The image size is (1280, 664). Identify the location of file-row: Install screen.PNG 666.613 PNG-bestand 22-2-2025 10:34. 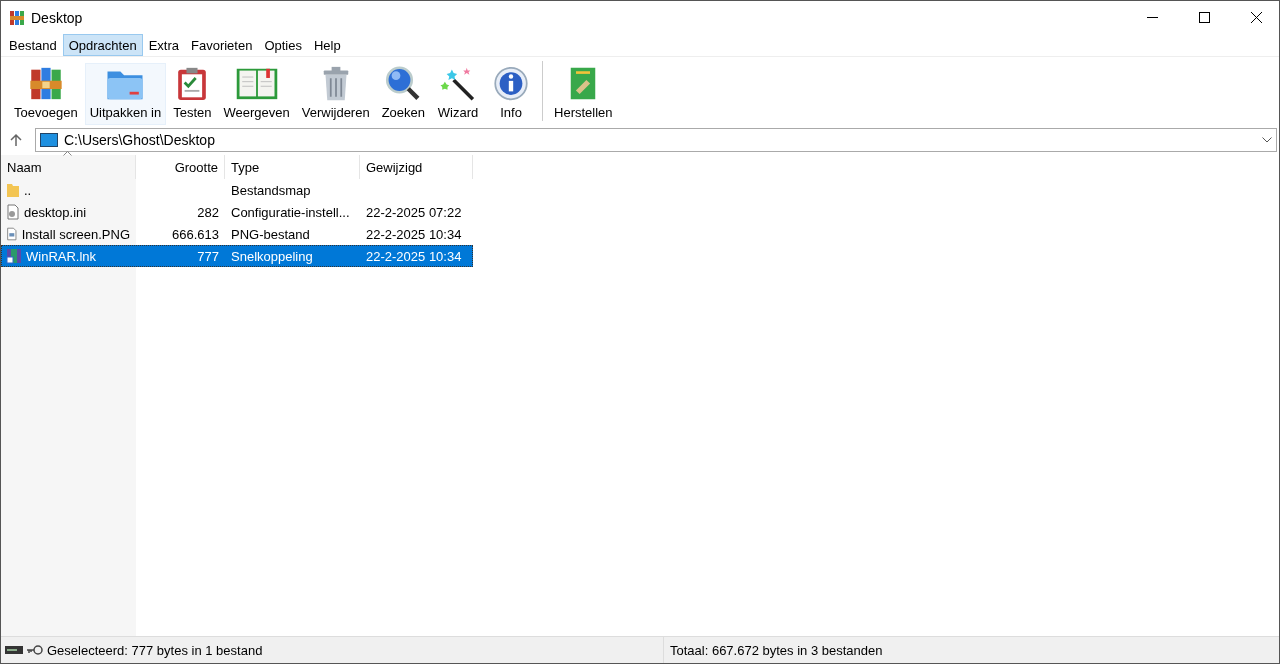
(237, 234).